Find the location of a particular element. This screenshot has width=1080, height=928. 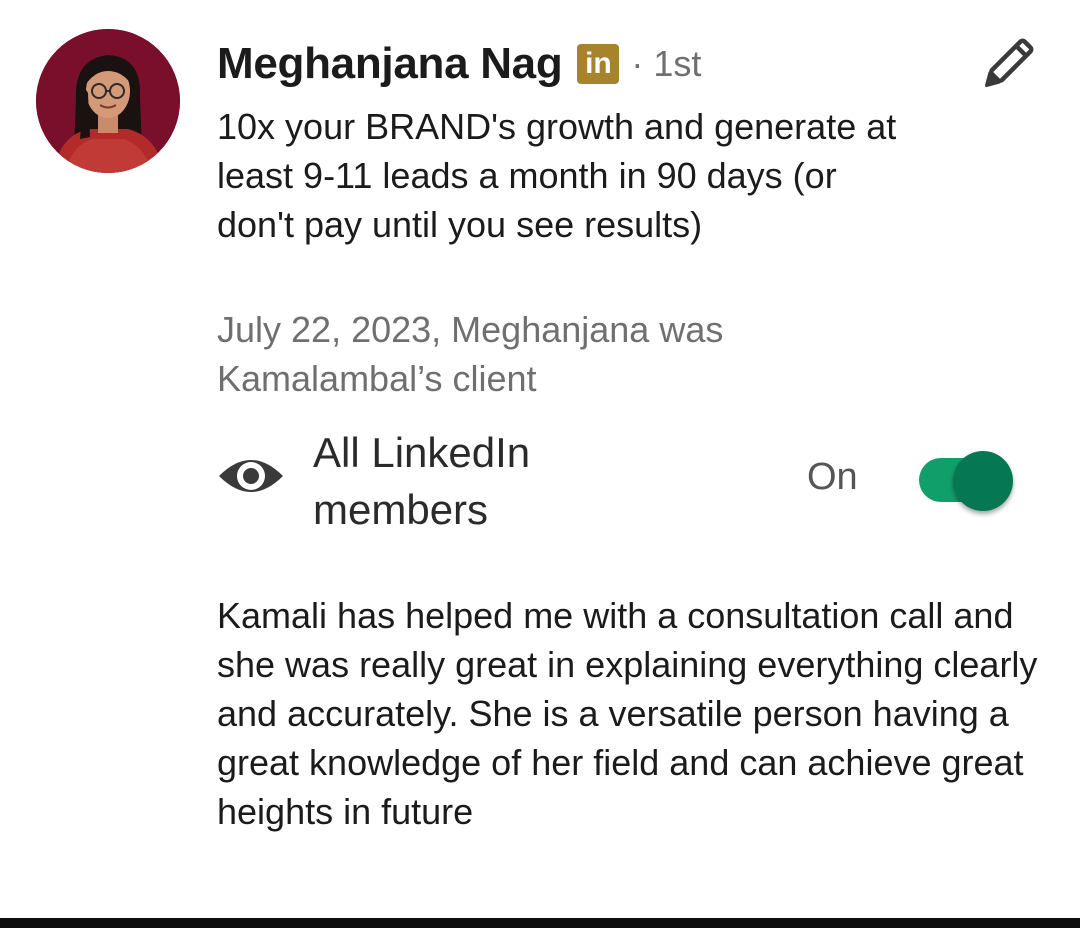

linkedin-premium-badge-icon: in is located at coordinates (598, 64).